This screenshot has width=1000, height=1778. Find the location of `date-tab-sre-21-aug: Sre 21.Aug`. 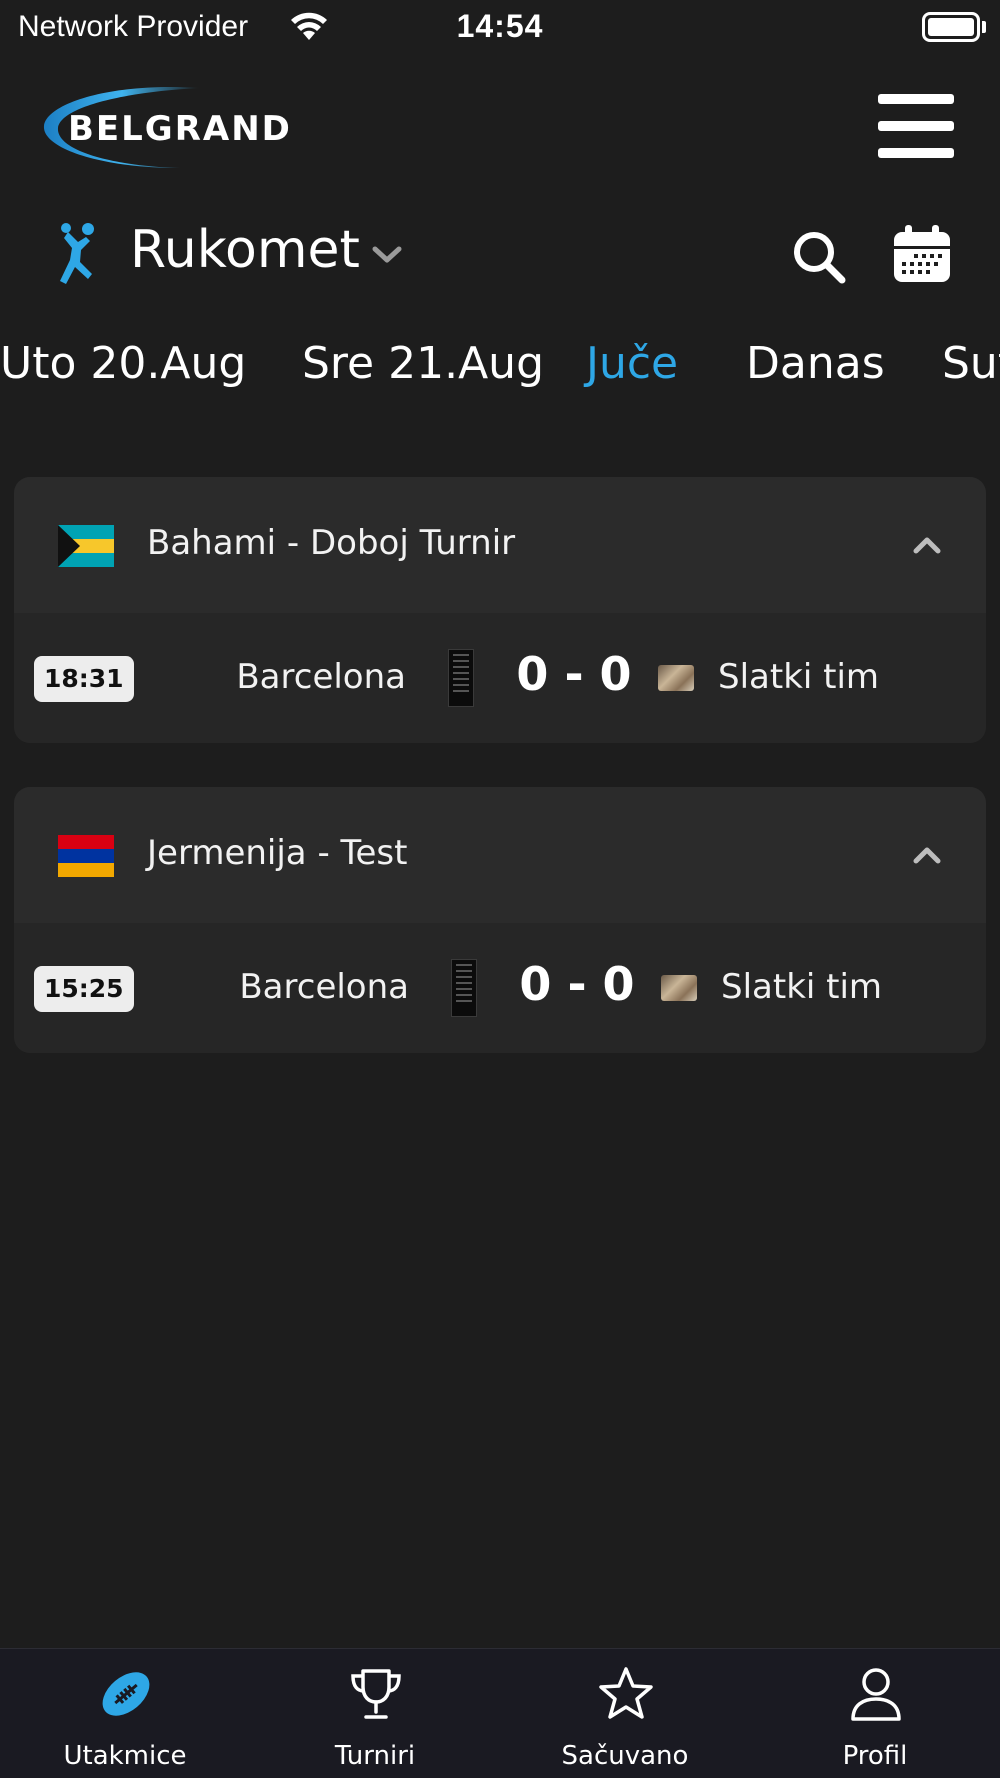

date-tab-sre-21-aug: Sre 21.Aug is located at coordinates (423, 363).